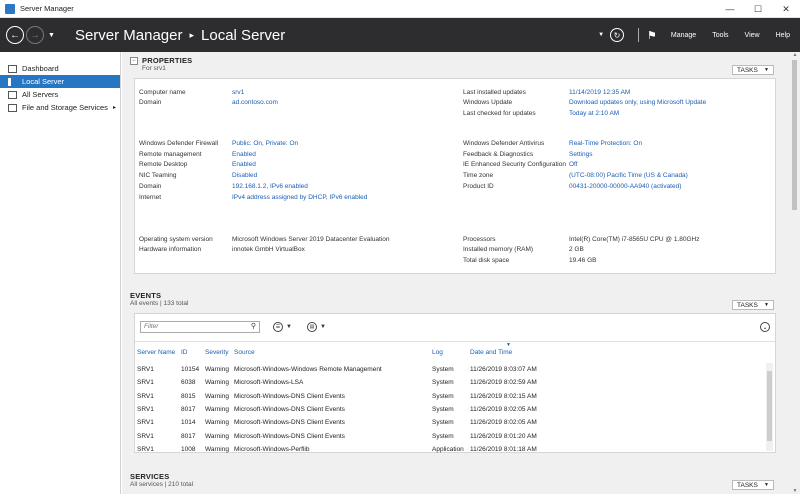 This screenshot has height=494, width=800. I want to click on prop-value-ie-esc: Off, so click(573, 164).